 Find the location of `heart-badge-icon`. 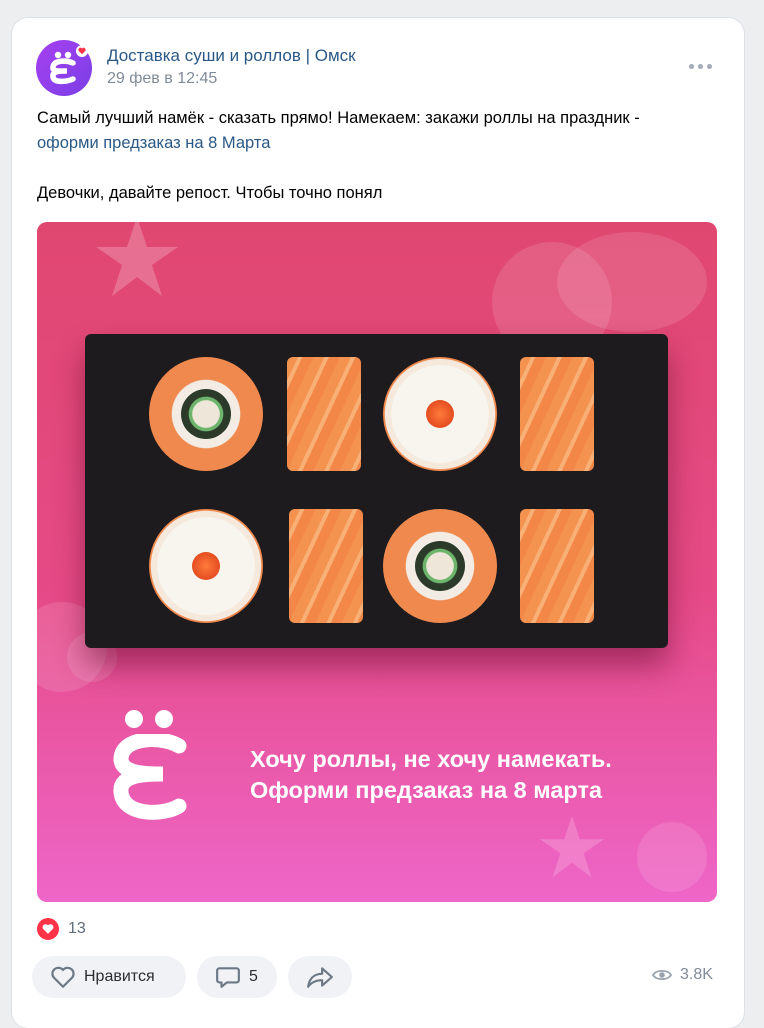

heart-badge-icon is located at coordinates (82, 51).